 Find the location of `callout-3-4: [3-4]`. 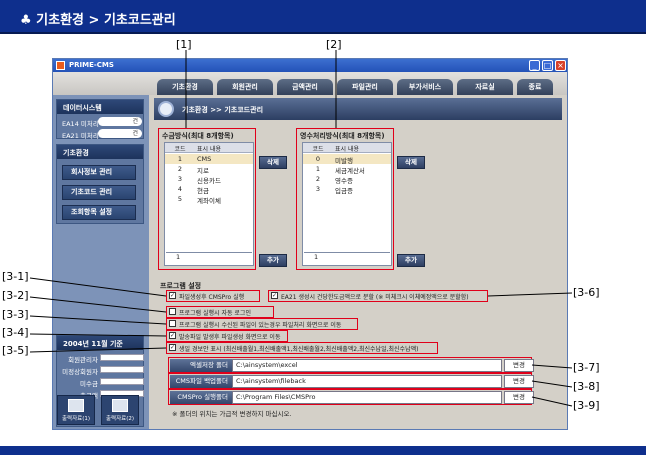

callout-3-4: [3-4] is located at coordinates (15, 332).